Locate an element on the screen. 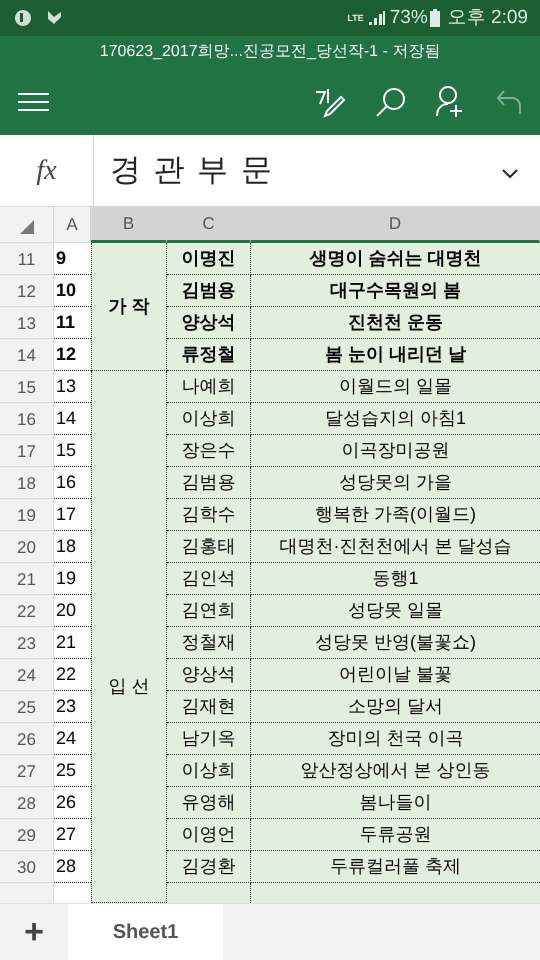 This screenshot has height=960, width=540. row-header: 16 is located at coordinates (27, 419).